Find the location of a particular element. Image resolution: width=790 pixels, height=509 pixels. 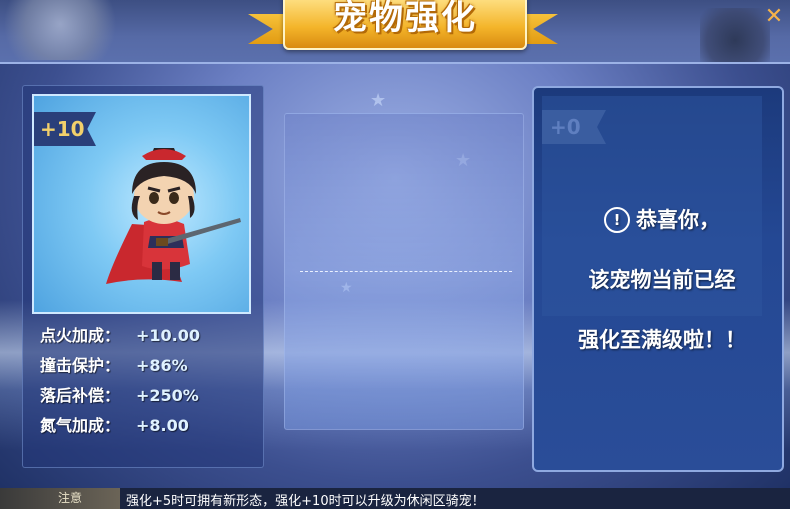

stat-label: 点火加成： is located at coordinates (80, 335).